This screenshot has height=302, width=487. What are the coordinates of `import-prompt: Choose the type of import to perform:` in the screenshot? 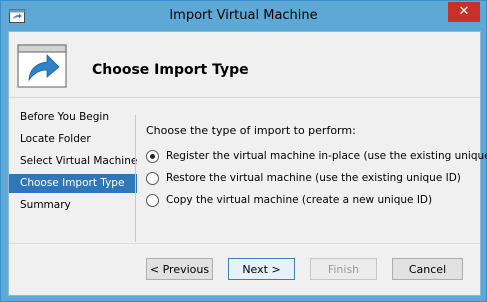 It's located at (251, 130).